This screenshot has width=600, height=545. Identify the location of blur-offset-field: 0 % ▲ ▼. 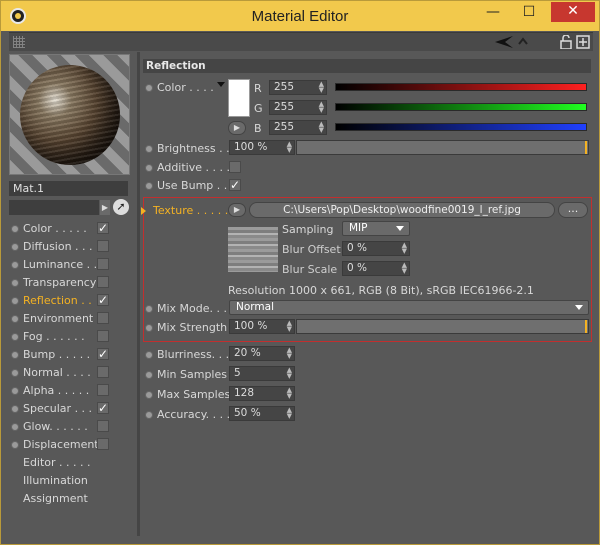
(376, 248).